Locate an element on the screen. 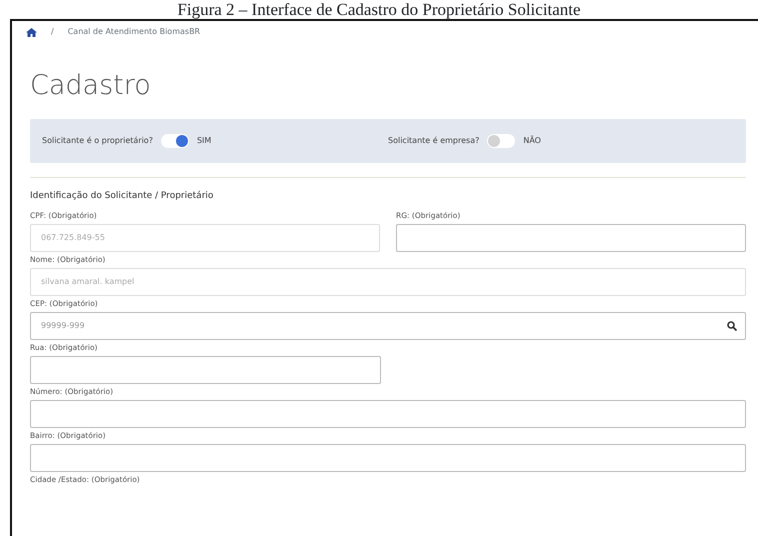 This screenshot has height=536, width=758. search-icon is located at coordinates (732, 325).